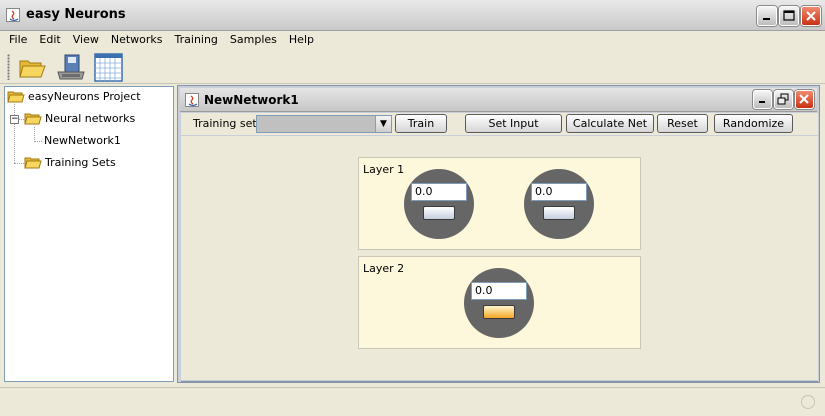 This screenshot has height=416, width=825. I want to click on menu-view: View, so click(86, 40).